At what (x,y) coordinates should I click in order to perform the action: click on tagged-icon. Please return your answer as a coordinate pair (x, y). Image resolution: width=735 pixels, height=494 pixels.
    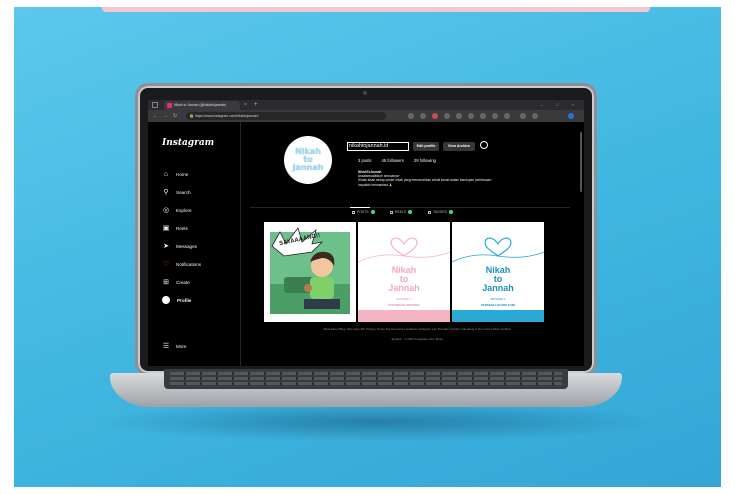
    Looking at the image, I should click on (429, 212).